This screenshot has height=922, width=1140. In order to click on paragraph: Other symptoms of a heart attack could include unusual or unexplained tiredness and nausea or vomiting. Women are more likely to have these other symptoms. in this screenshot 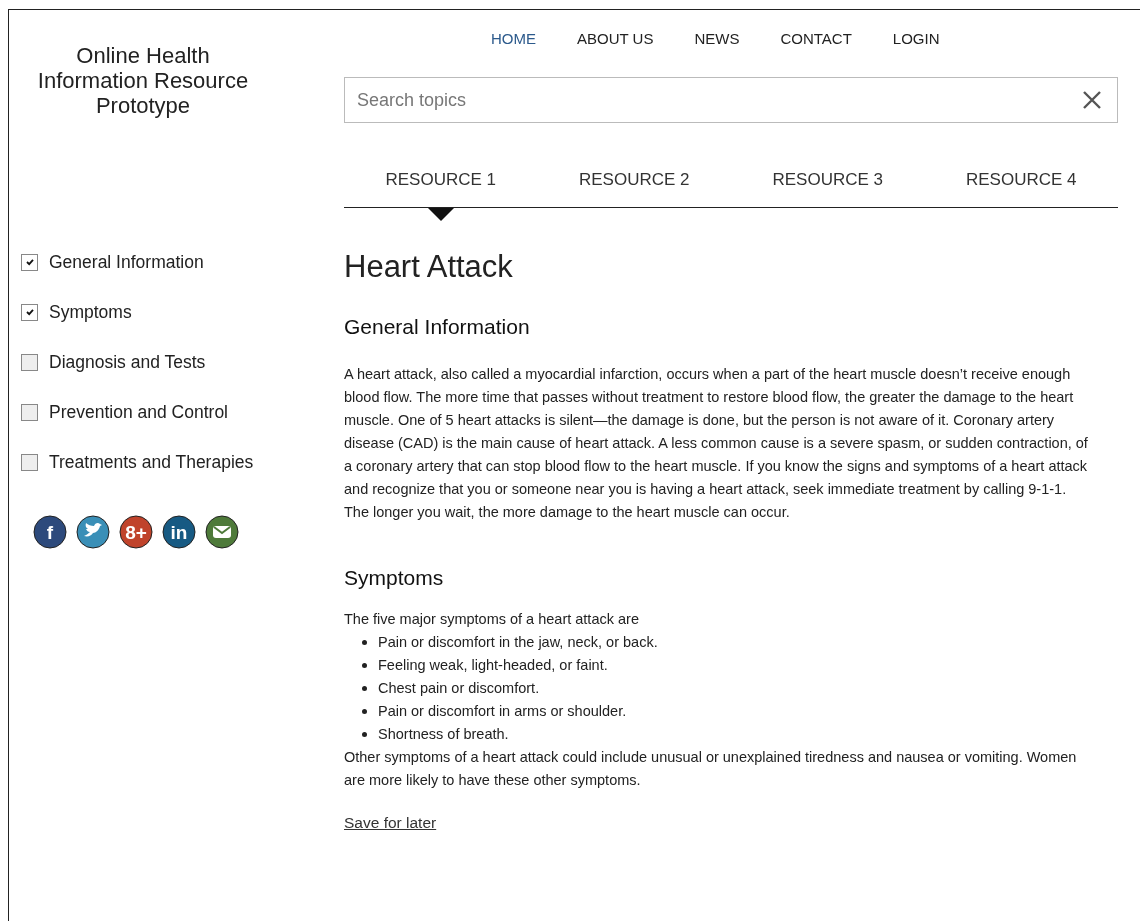, I will do `click(711, 769)`.